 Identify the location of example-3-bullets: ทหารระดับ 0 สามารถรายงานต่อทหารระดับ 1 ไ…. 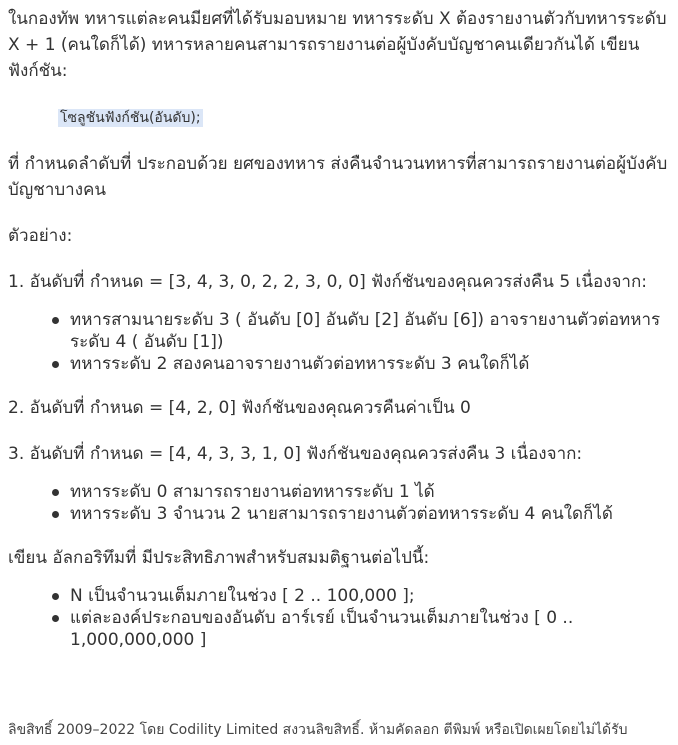
(342, 503).